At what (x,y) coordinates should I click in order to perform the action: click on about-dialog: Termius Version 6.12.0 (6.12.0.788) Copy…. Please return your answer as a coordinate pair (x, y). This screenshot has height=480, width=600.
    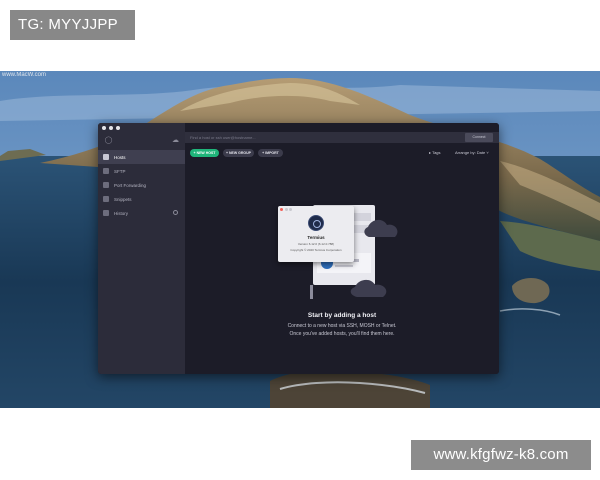
    Looking at the image, I should click on (316, 234).